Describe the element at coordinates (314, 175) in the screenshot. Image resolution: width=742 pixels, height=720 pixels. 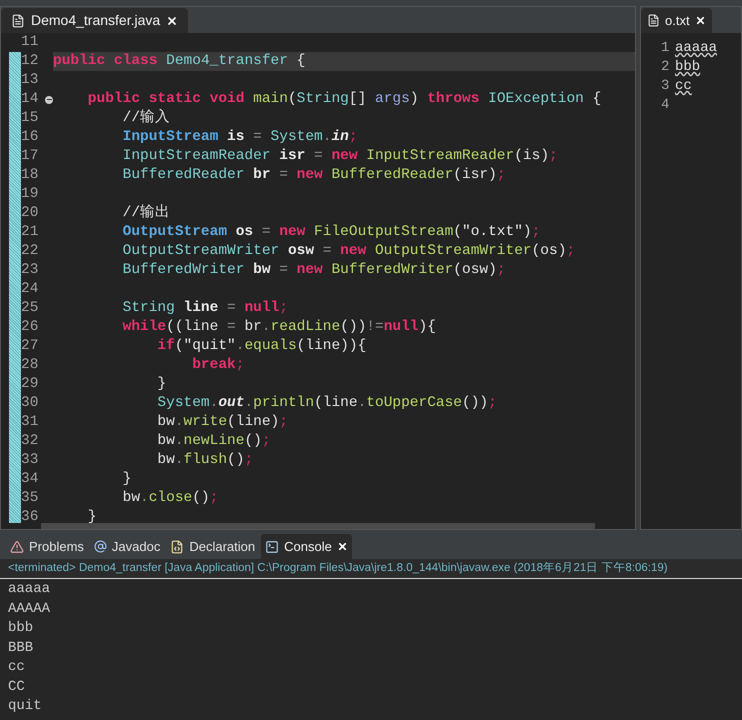
I see `code-line: BufferedReader br = new BufferedReader(isr);` at that location.